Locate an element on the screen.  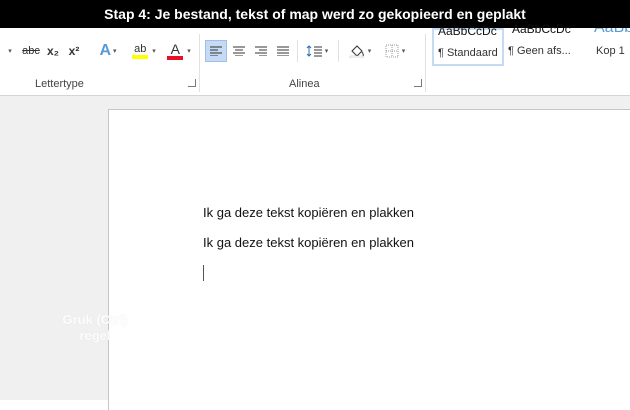
highlight-color-swatch is located at coordinates (140, 57).